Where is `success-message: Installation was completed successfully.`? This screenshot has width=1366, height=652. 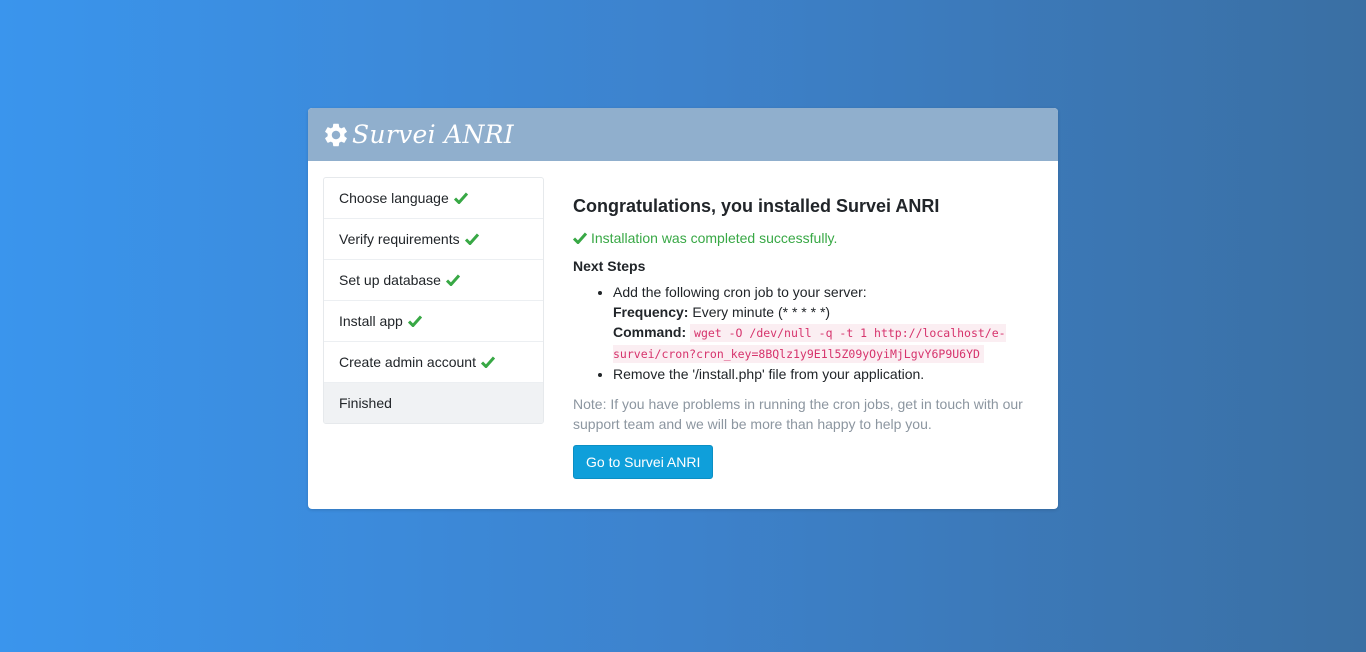
success-message: Installation was completed successfully. is located at coordinates (808, 238).